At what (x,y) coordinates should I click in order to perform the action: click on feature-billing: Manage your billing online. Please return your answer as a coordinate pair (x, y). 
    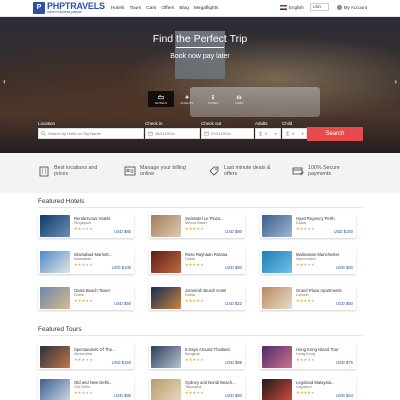
    Looking at the image, I should click on (157, 171).